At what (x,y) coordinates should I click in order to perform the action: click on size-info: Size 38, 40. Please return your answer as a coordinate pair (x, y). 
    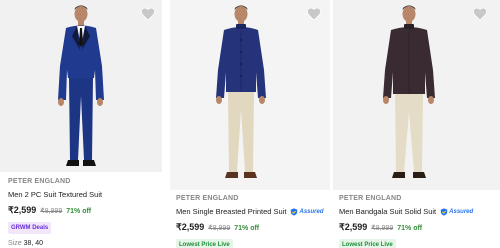
    Looking at the image, I should click on (83, 243).